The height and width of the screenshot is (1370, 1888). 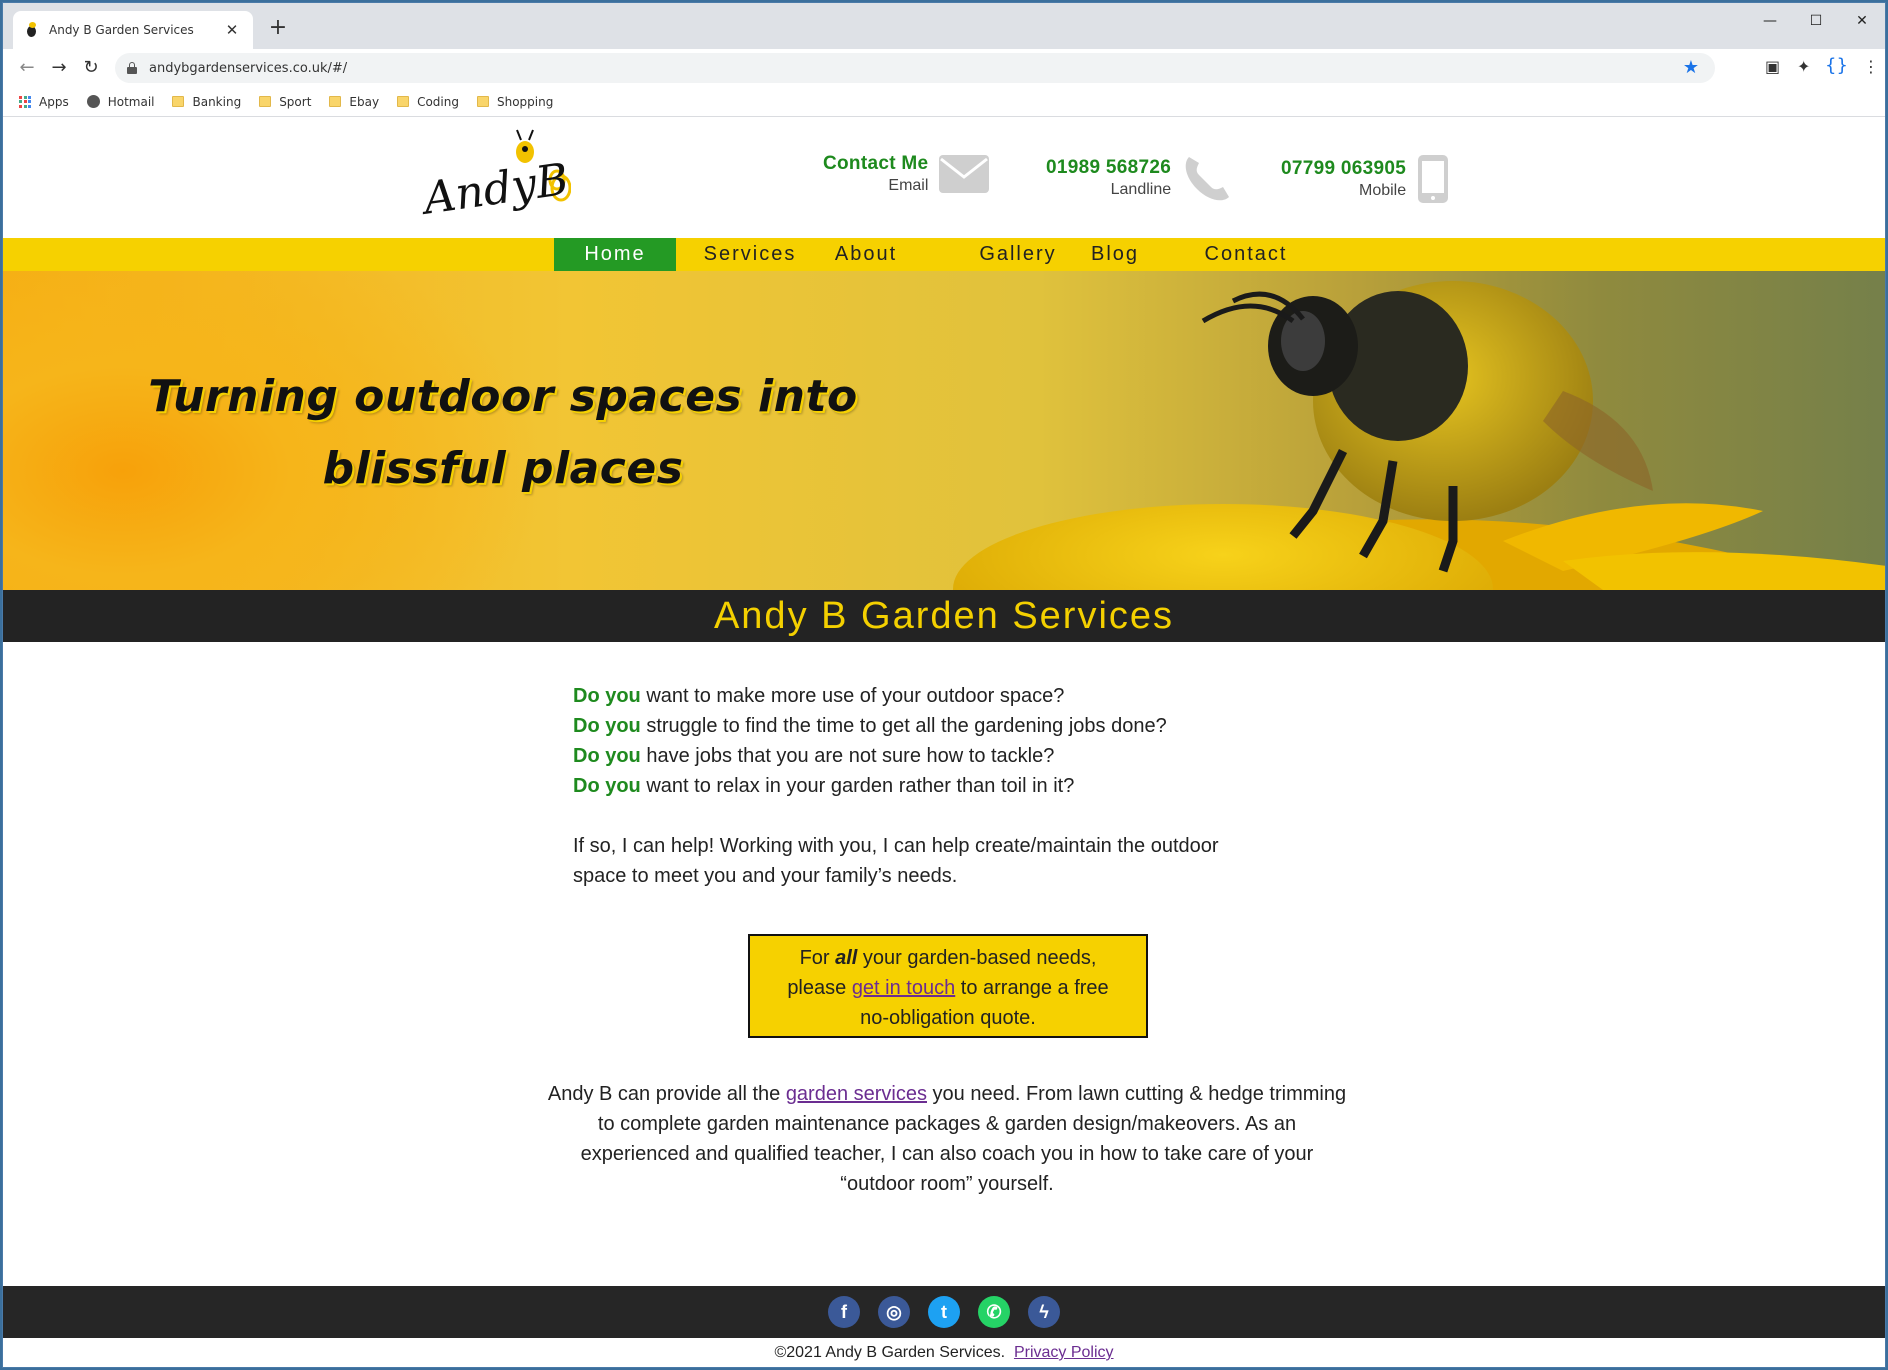 I want to click on hero-line-2: blissful places, so click(x=503, y=468).